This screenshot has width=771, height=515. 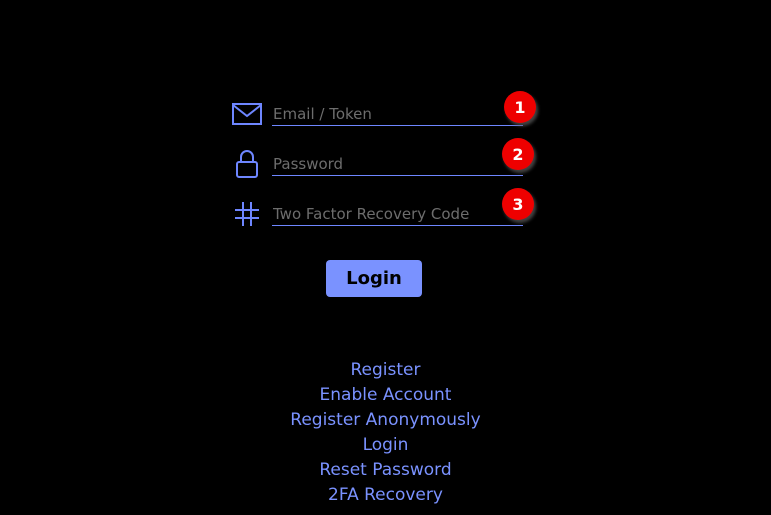 I want to click on email-row, so click(x=380, y=114).